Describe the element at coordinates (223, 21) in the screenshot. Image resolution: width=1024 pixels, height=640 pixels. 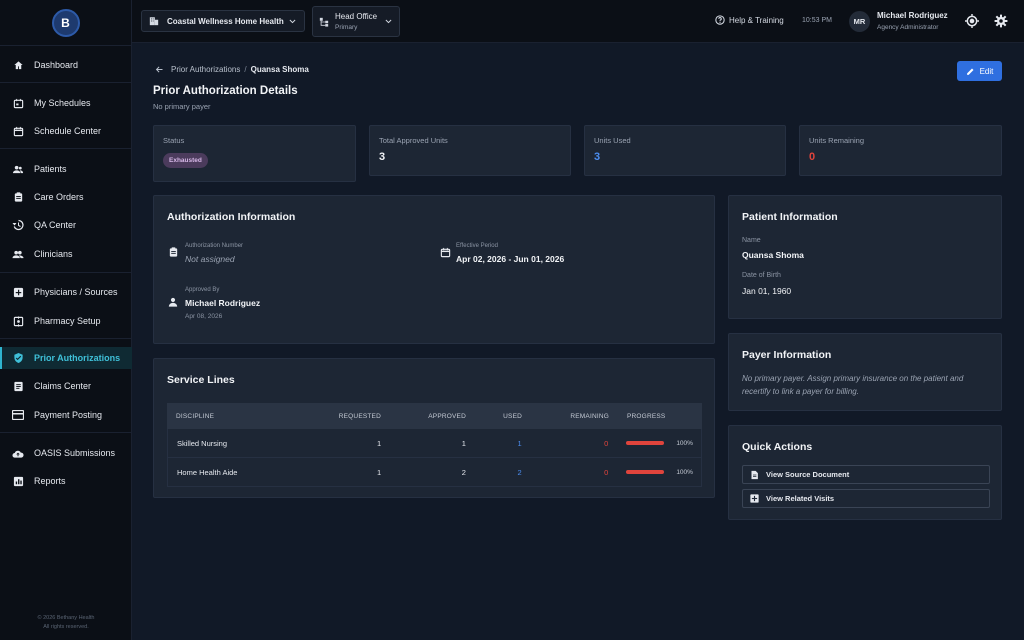
I see `organization-select: Coastal Wellness Home Health` at that location.